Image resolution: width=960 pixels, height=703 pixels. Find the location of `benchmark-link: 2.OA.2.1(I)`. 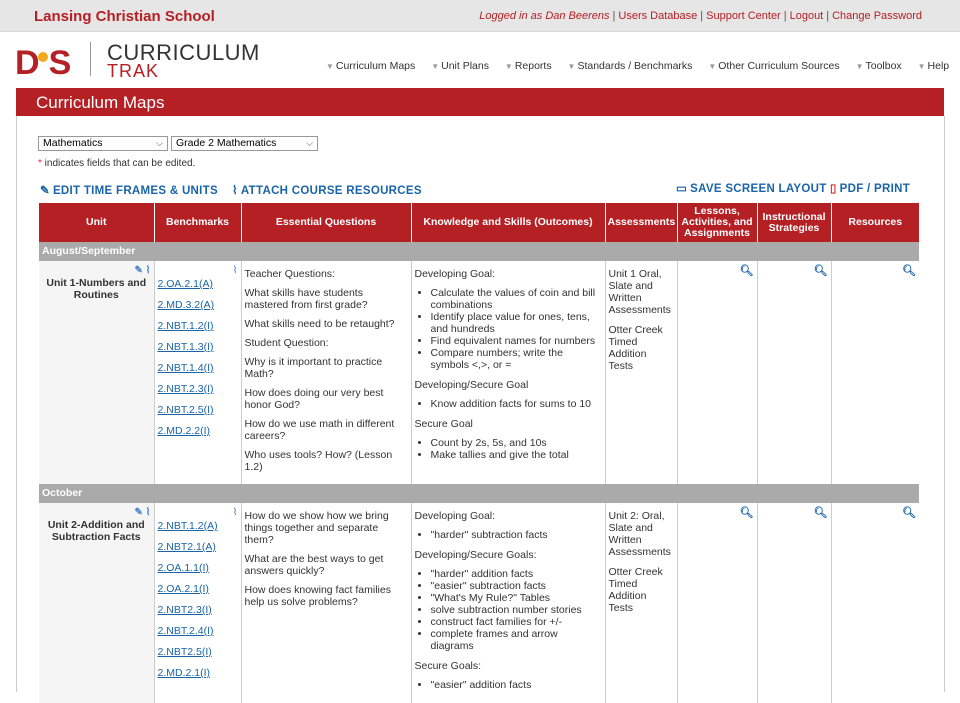

benchmark-link: 2.OA.2.1(I) is located at coordinates (198, 589).